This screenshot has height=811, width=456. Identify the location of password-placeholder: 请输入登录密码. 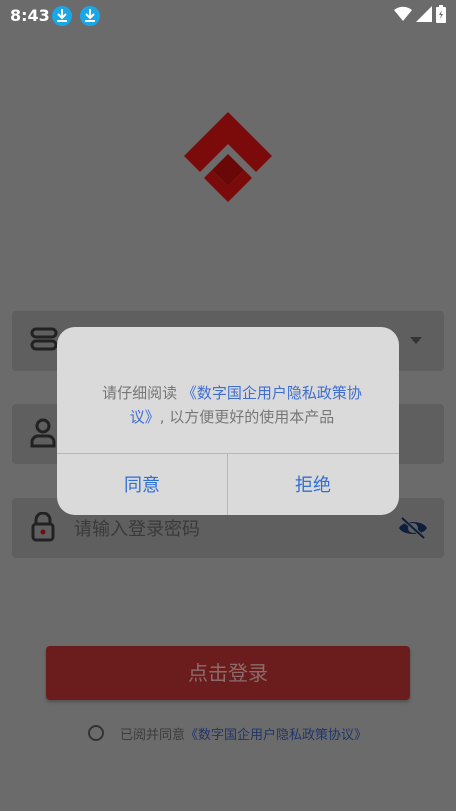
(137, 529).